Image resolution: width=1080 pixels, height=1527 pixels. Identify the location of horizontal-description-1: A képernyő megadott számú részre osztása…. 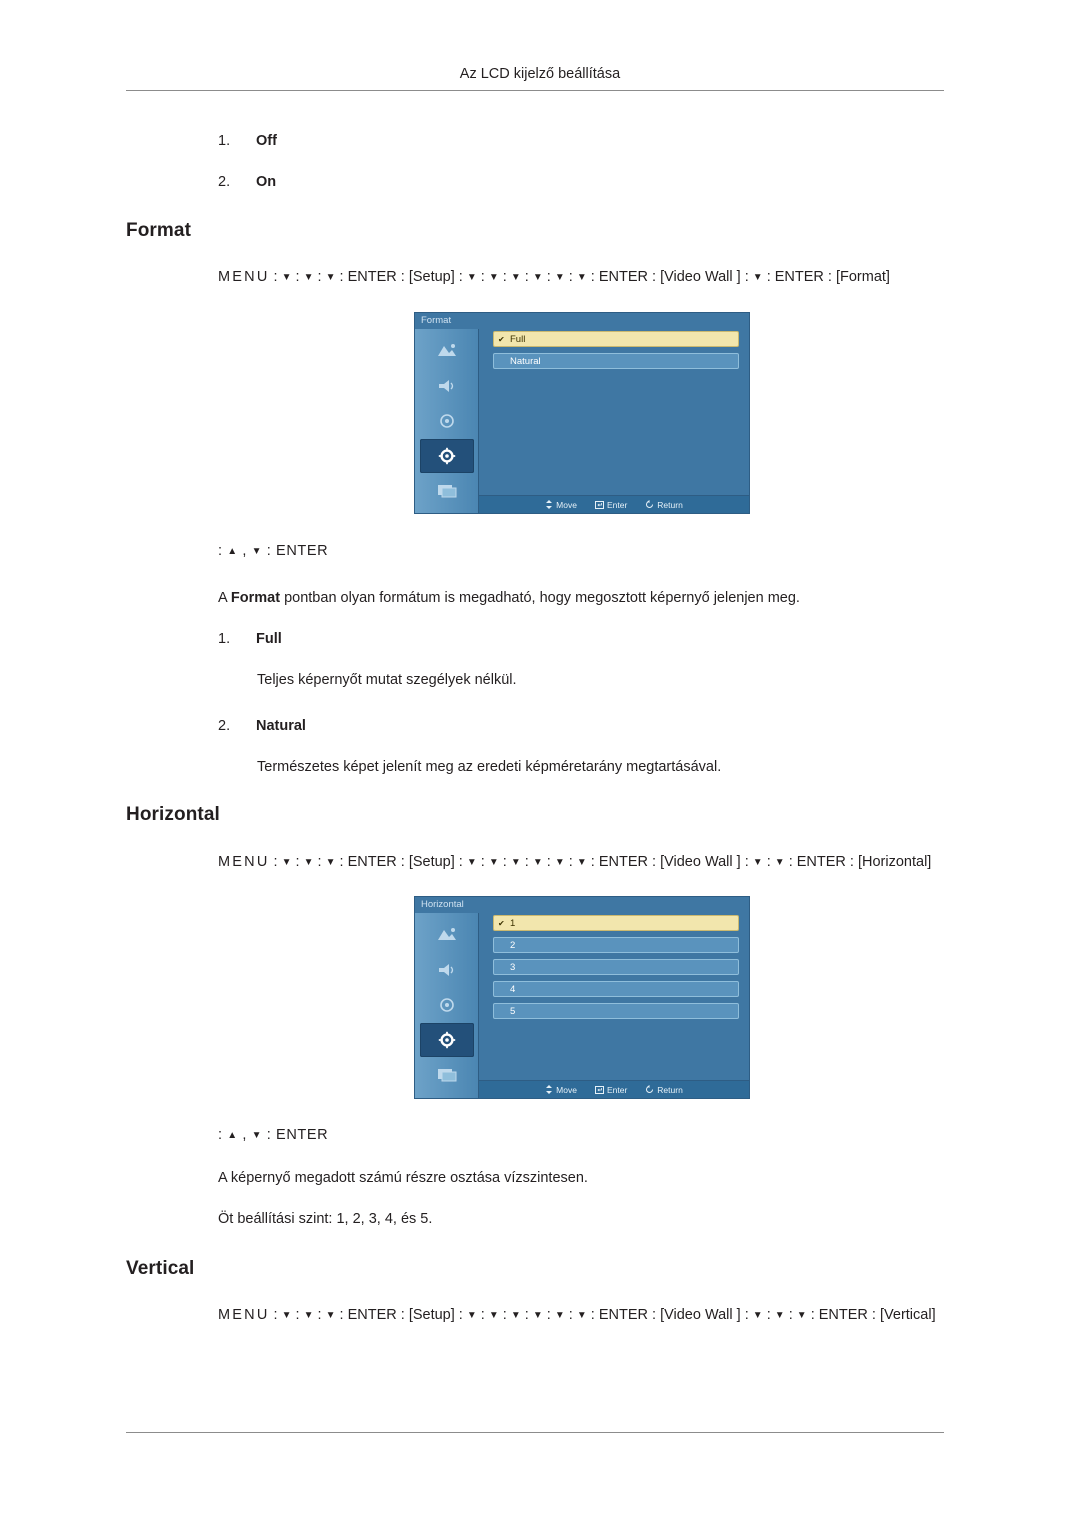
(403, 1178).